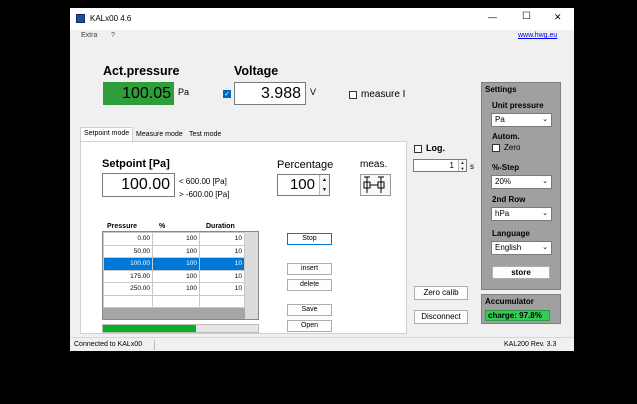 The height and width of the screenshot is (404, 637). Describe the element at coordinates (521, 272) in the screenshot. I see `store-button: store` at that location.